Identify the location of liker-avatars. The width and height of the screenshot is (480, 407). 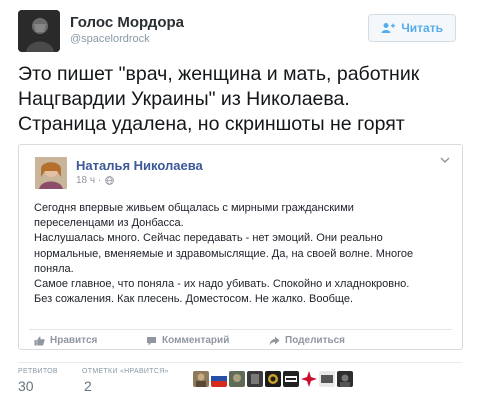
(273, 379).